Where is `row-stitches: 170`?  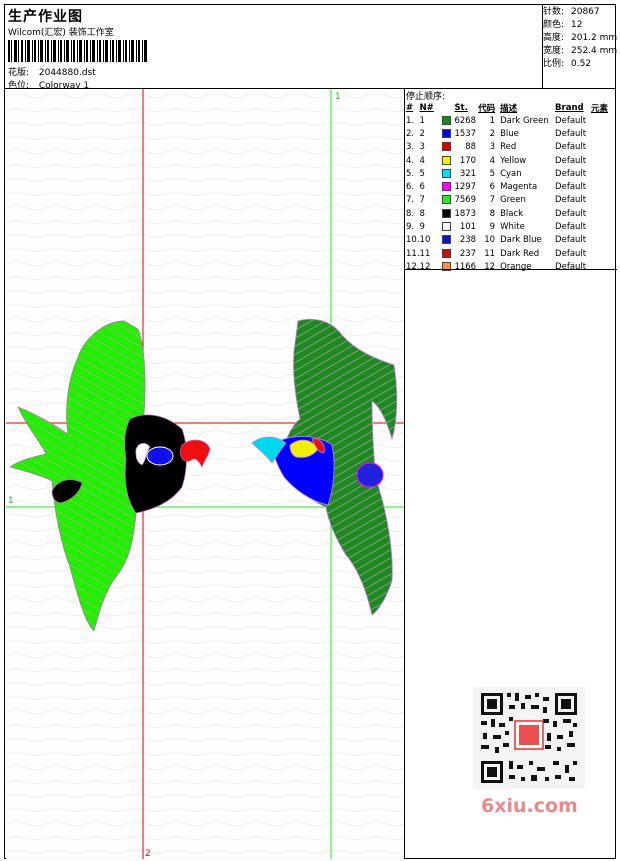
row-stitches: 170 is located at coordinates (468, 160).